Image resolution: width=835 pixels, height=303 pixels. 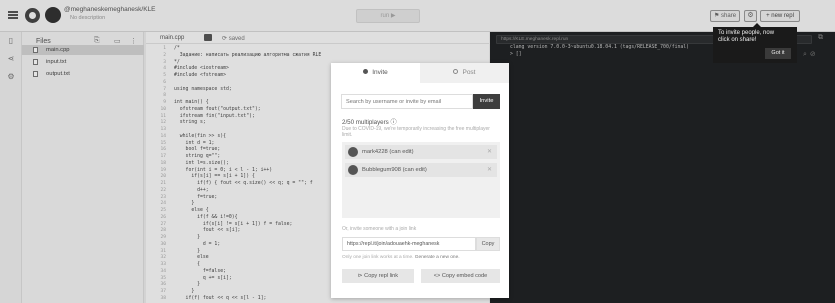 I want to click on editor-tab-bar: main.cpp ⟳ saved, so click(x=317, y=38).